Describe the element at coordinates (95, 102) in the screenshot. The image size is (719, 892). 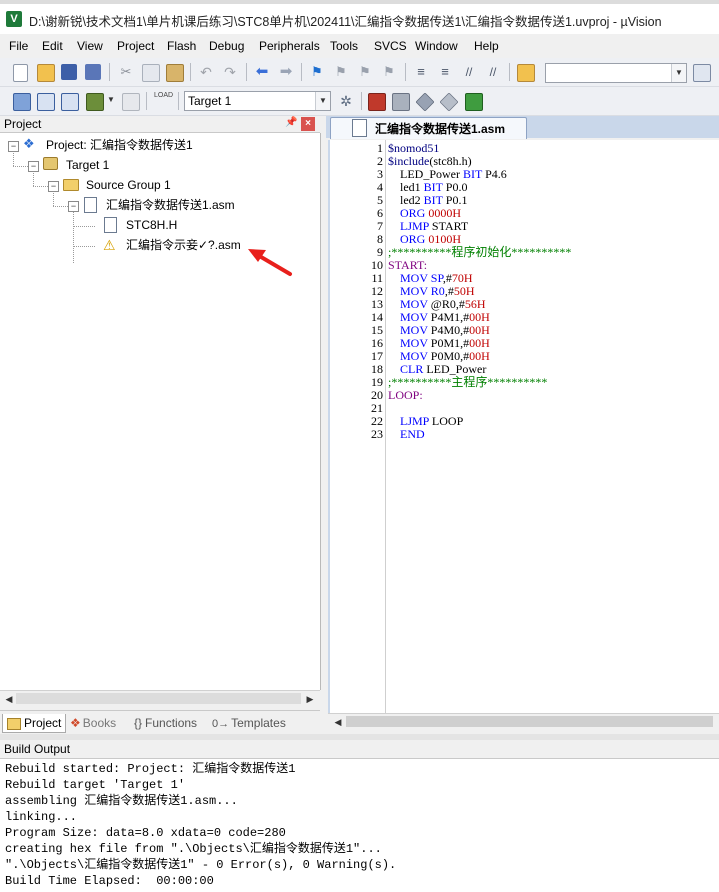
I see `batch-build-icon` at that location.